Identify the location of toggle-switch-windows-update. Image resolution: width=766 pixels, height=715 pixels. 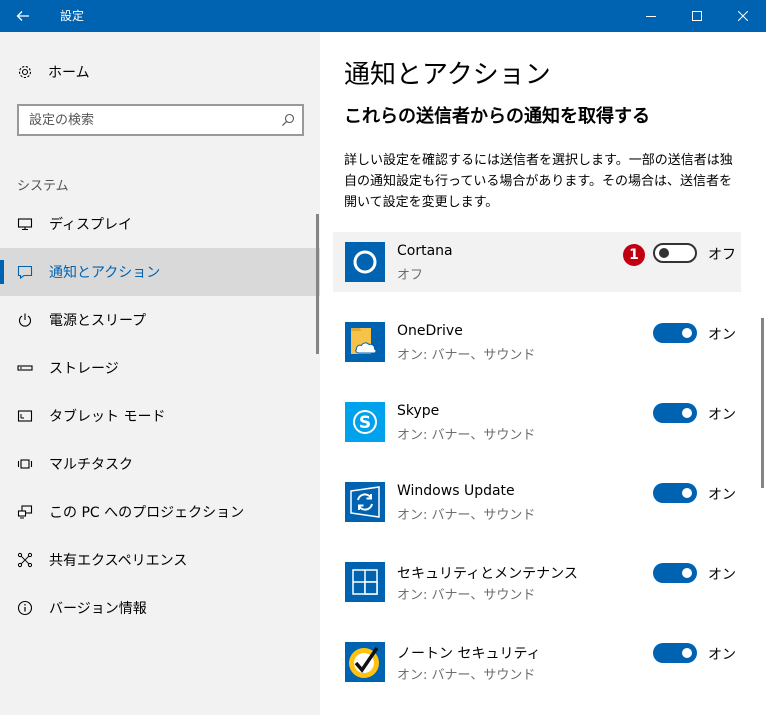
(675, 493).